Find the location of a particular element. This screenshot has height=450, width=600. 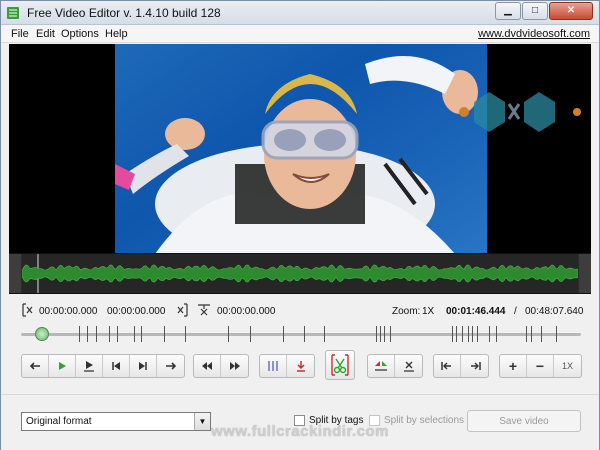

maximize-button: □ is located at coordinates (535, 11).